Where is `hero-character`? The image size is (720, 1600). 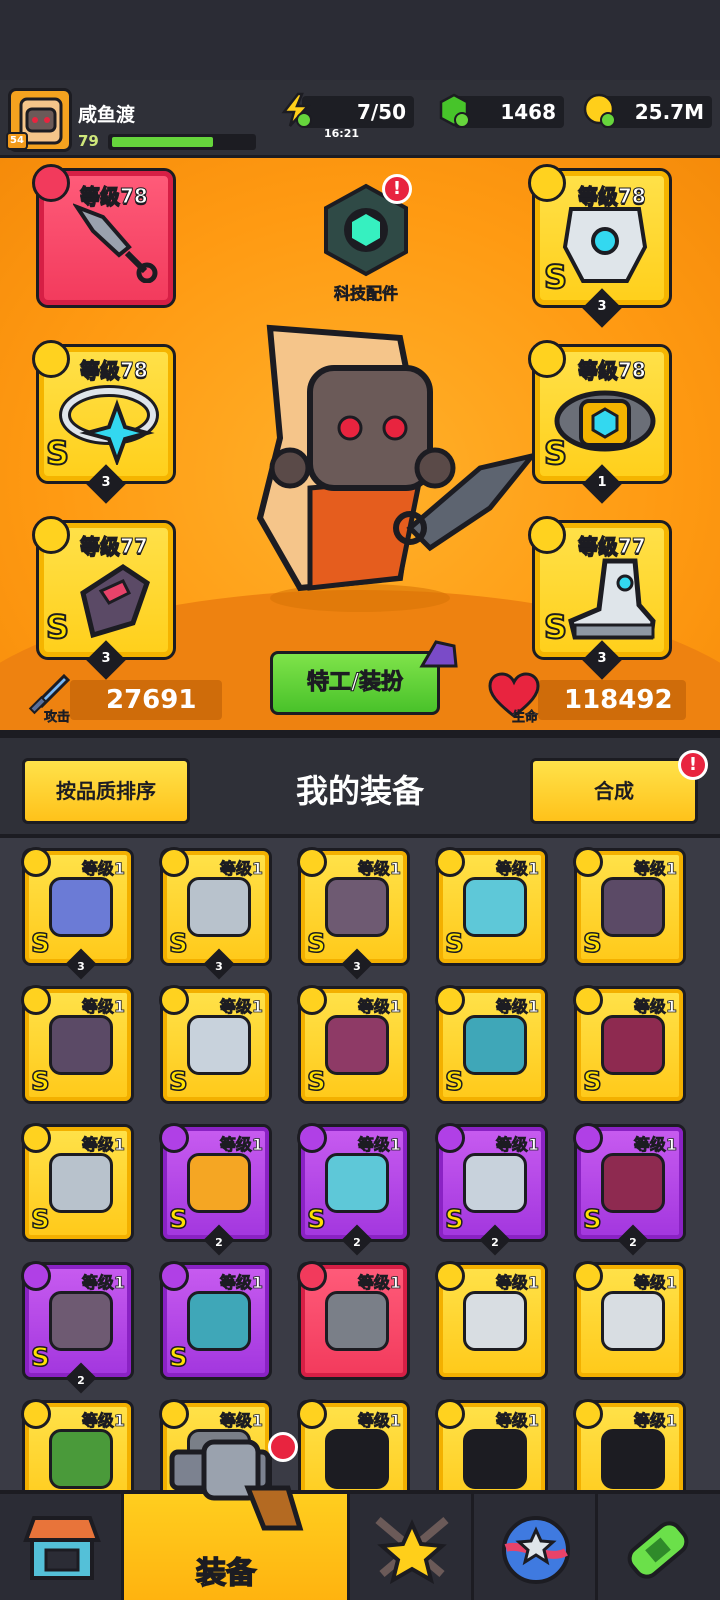
hero-character is located at coordinates (400, 468).